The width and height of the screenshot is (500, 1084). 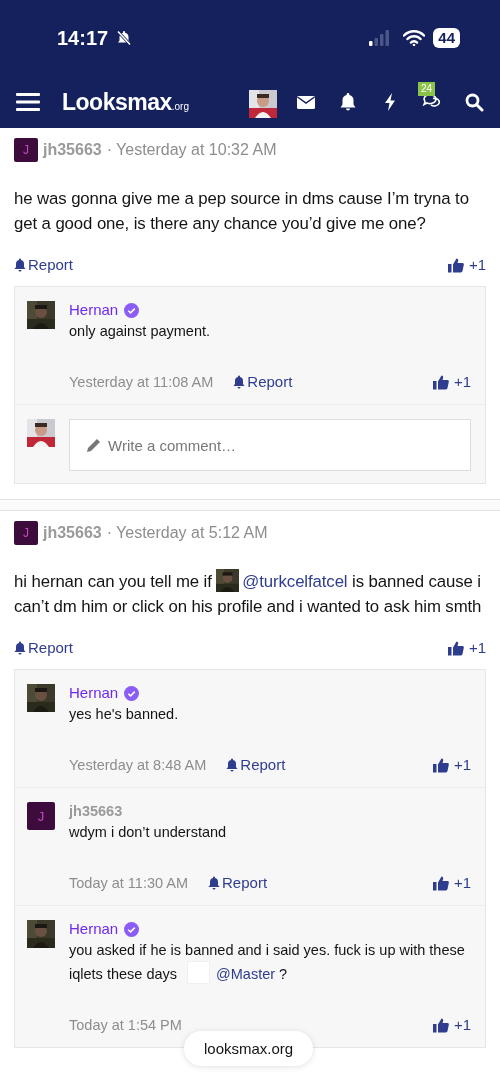 I want to click on wifi-icon, so click(x=414, y=38).